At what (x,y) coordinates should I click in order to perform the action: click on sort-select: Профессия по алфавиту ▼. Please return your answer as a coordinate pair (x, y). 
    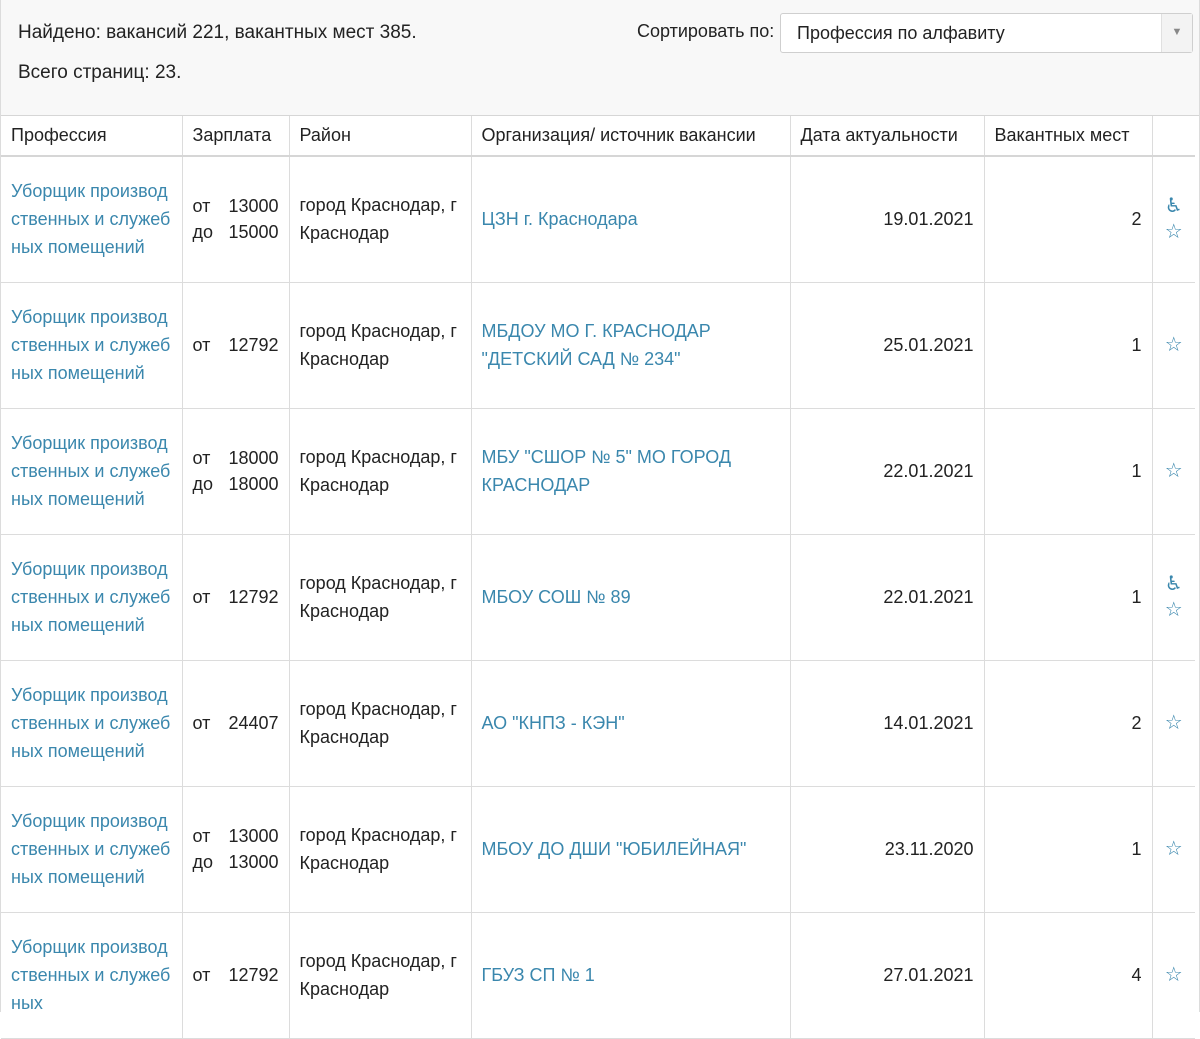
    Looking at the image, I should click on (986, 33).